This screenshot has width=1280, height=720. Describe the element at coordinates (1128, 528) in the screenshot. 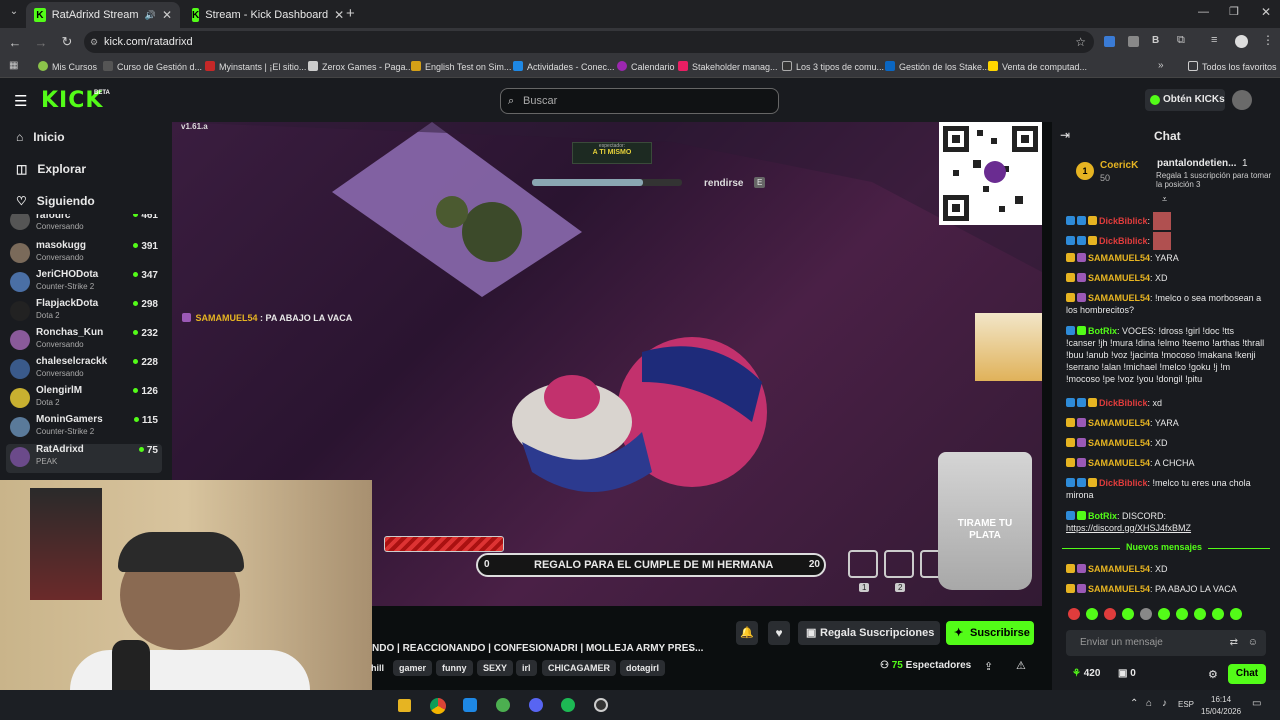

I see `chat-link-text: https://discord.gg/XHSJ4fxBMZ` at that location.